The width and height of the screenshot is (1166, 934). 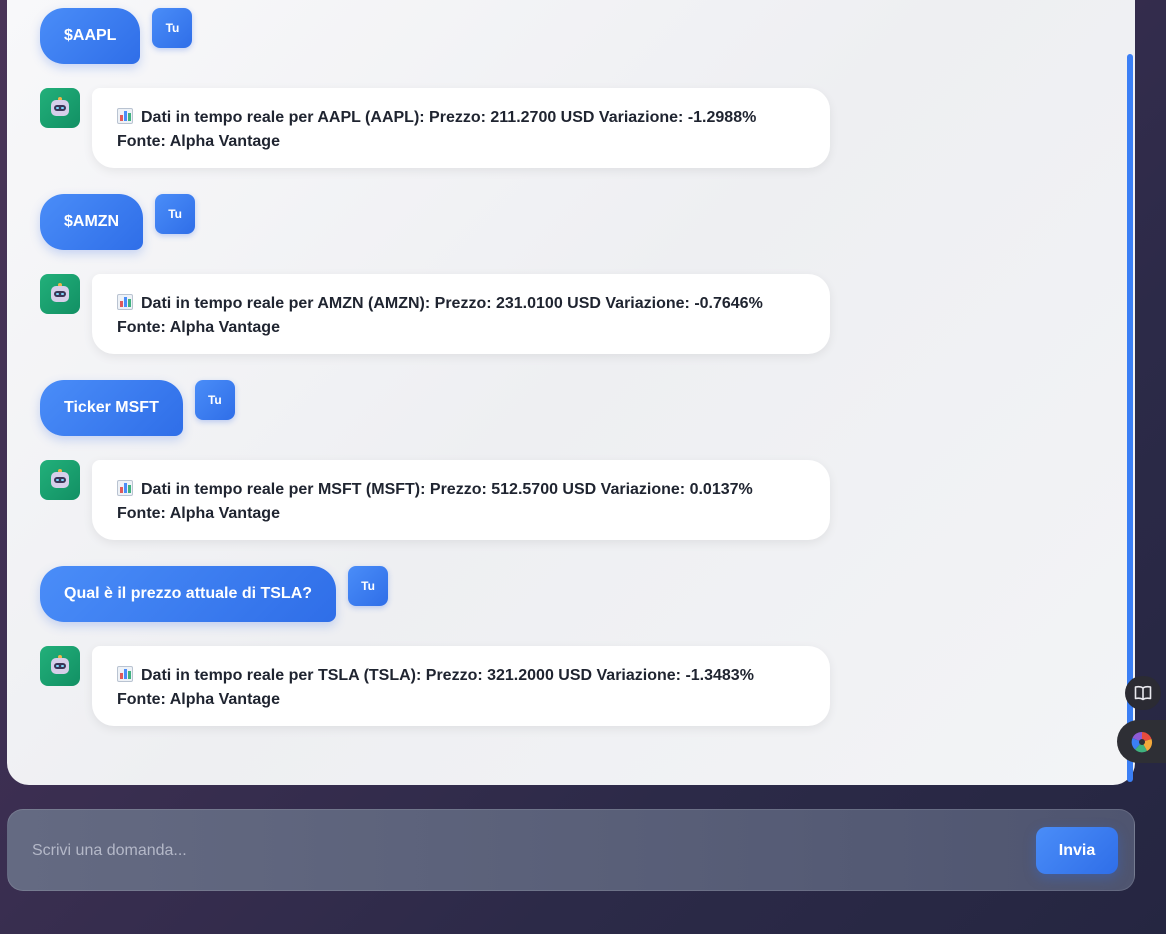 I want to click on user-message: $AAPL Tu, so click(x=116, y=36).